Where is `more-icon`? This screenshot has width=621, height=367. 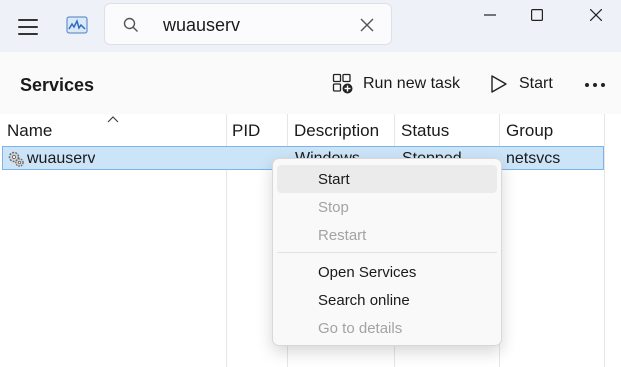 more-icon is located at coordinates (595, 85).